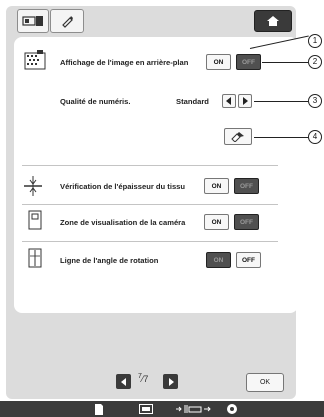  What do you see at coordinates (146, 409) in the screenshot?
I see `frame-icon` at bounding box center [146, 409].